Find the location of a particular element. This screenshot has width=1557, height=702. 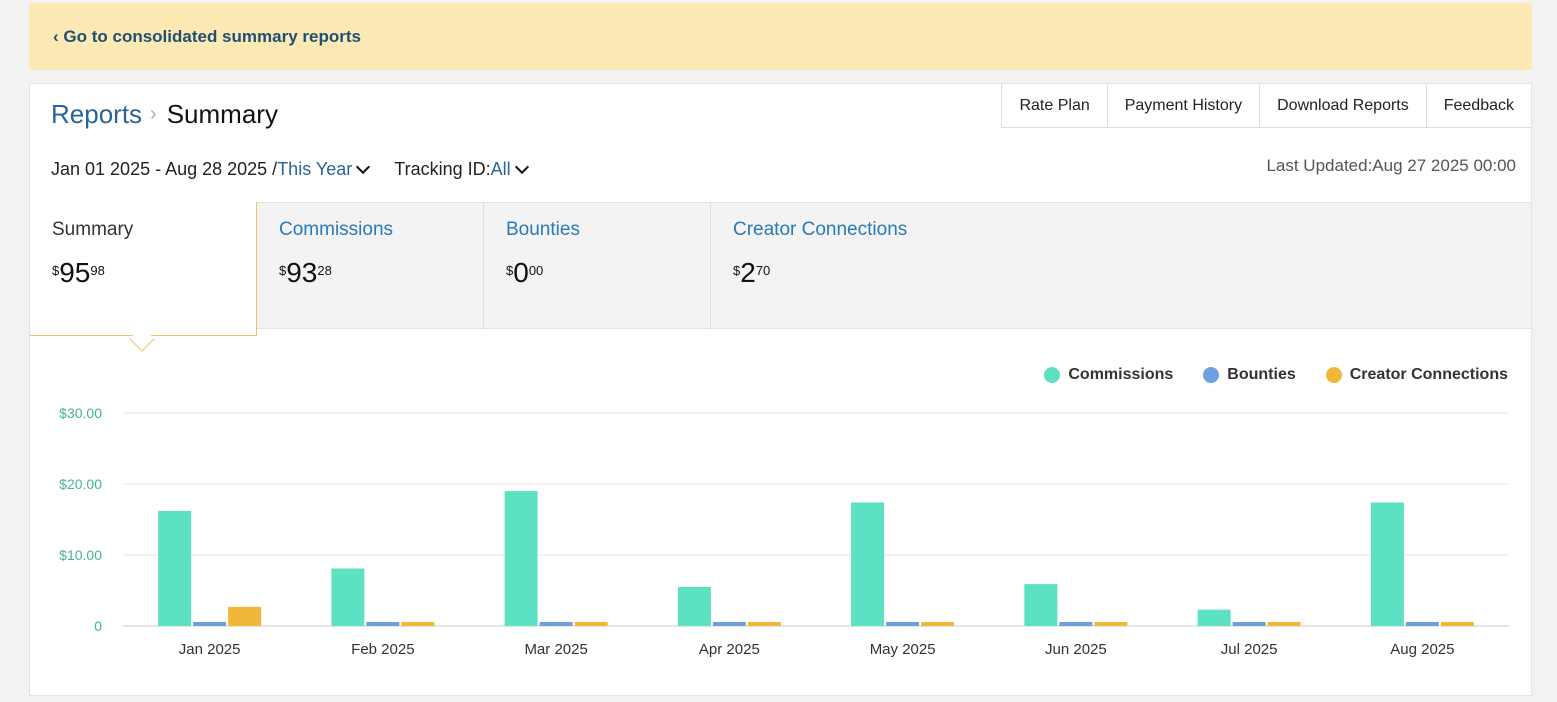

legend-label: Commissions is located at coordinates (1121, 374).